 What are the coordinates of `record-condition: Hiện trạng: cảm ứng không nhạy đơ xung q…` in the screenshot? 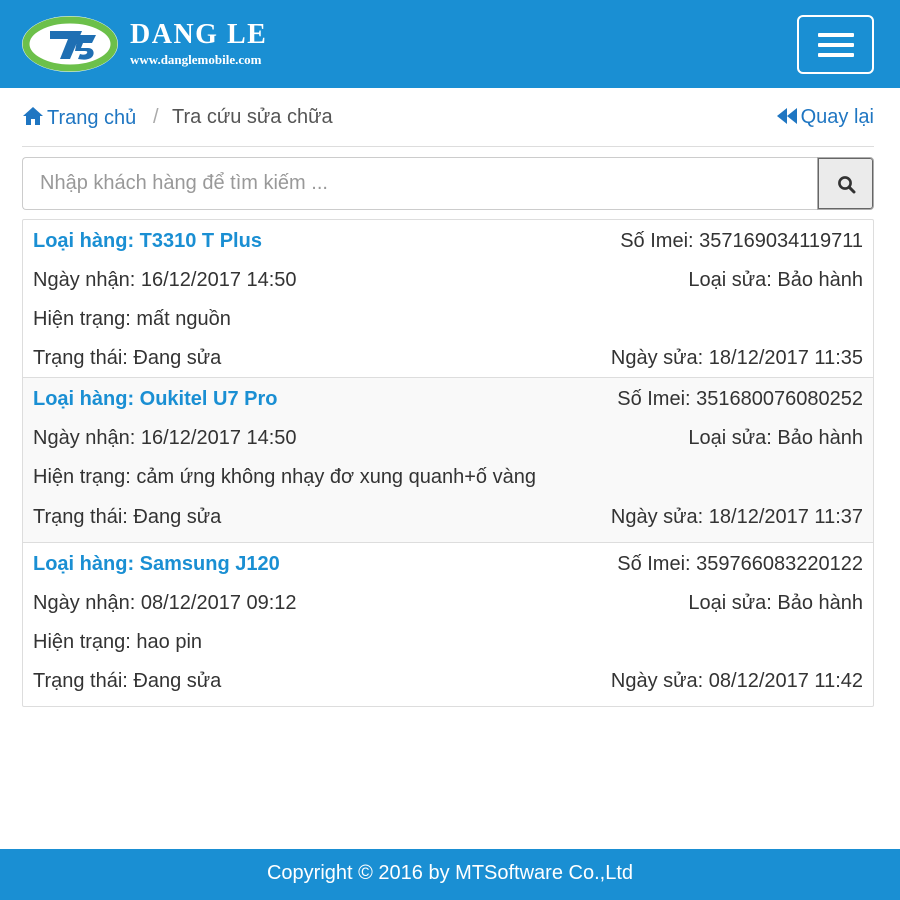 It's located at (284, 477).